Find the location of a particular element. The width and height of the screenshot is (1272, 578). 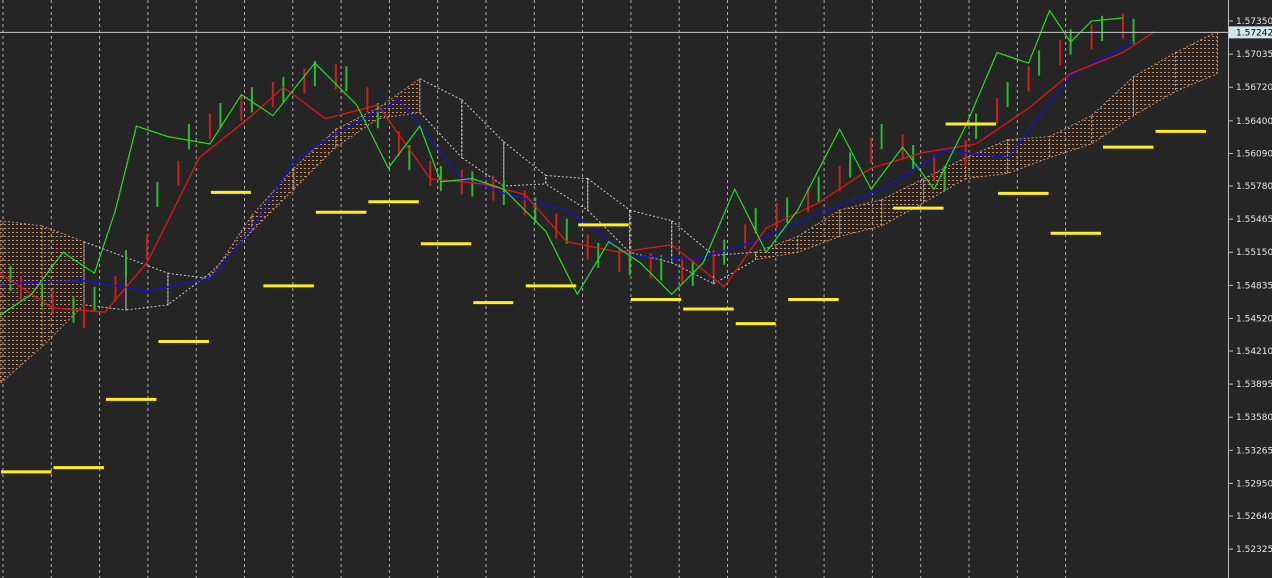

price-axis-tick-label: 1.55150 is located at coordinates (1254, 253).